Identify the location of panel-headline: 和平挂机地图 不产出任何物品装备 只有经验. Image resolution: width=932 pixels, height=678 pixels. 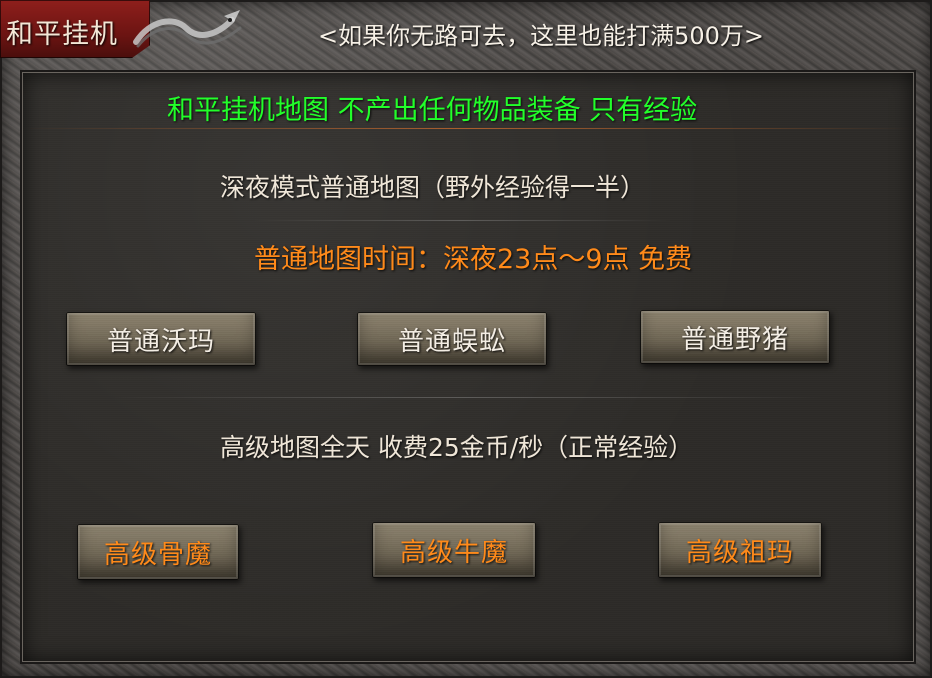
(432, 110).